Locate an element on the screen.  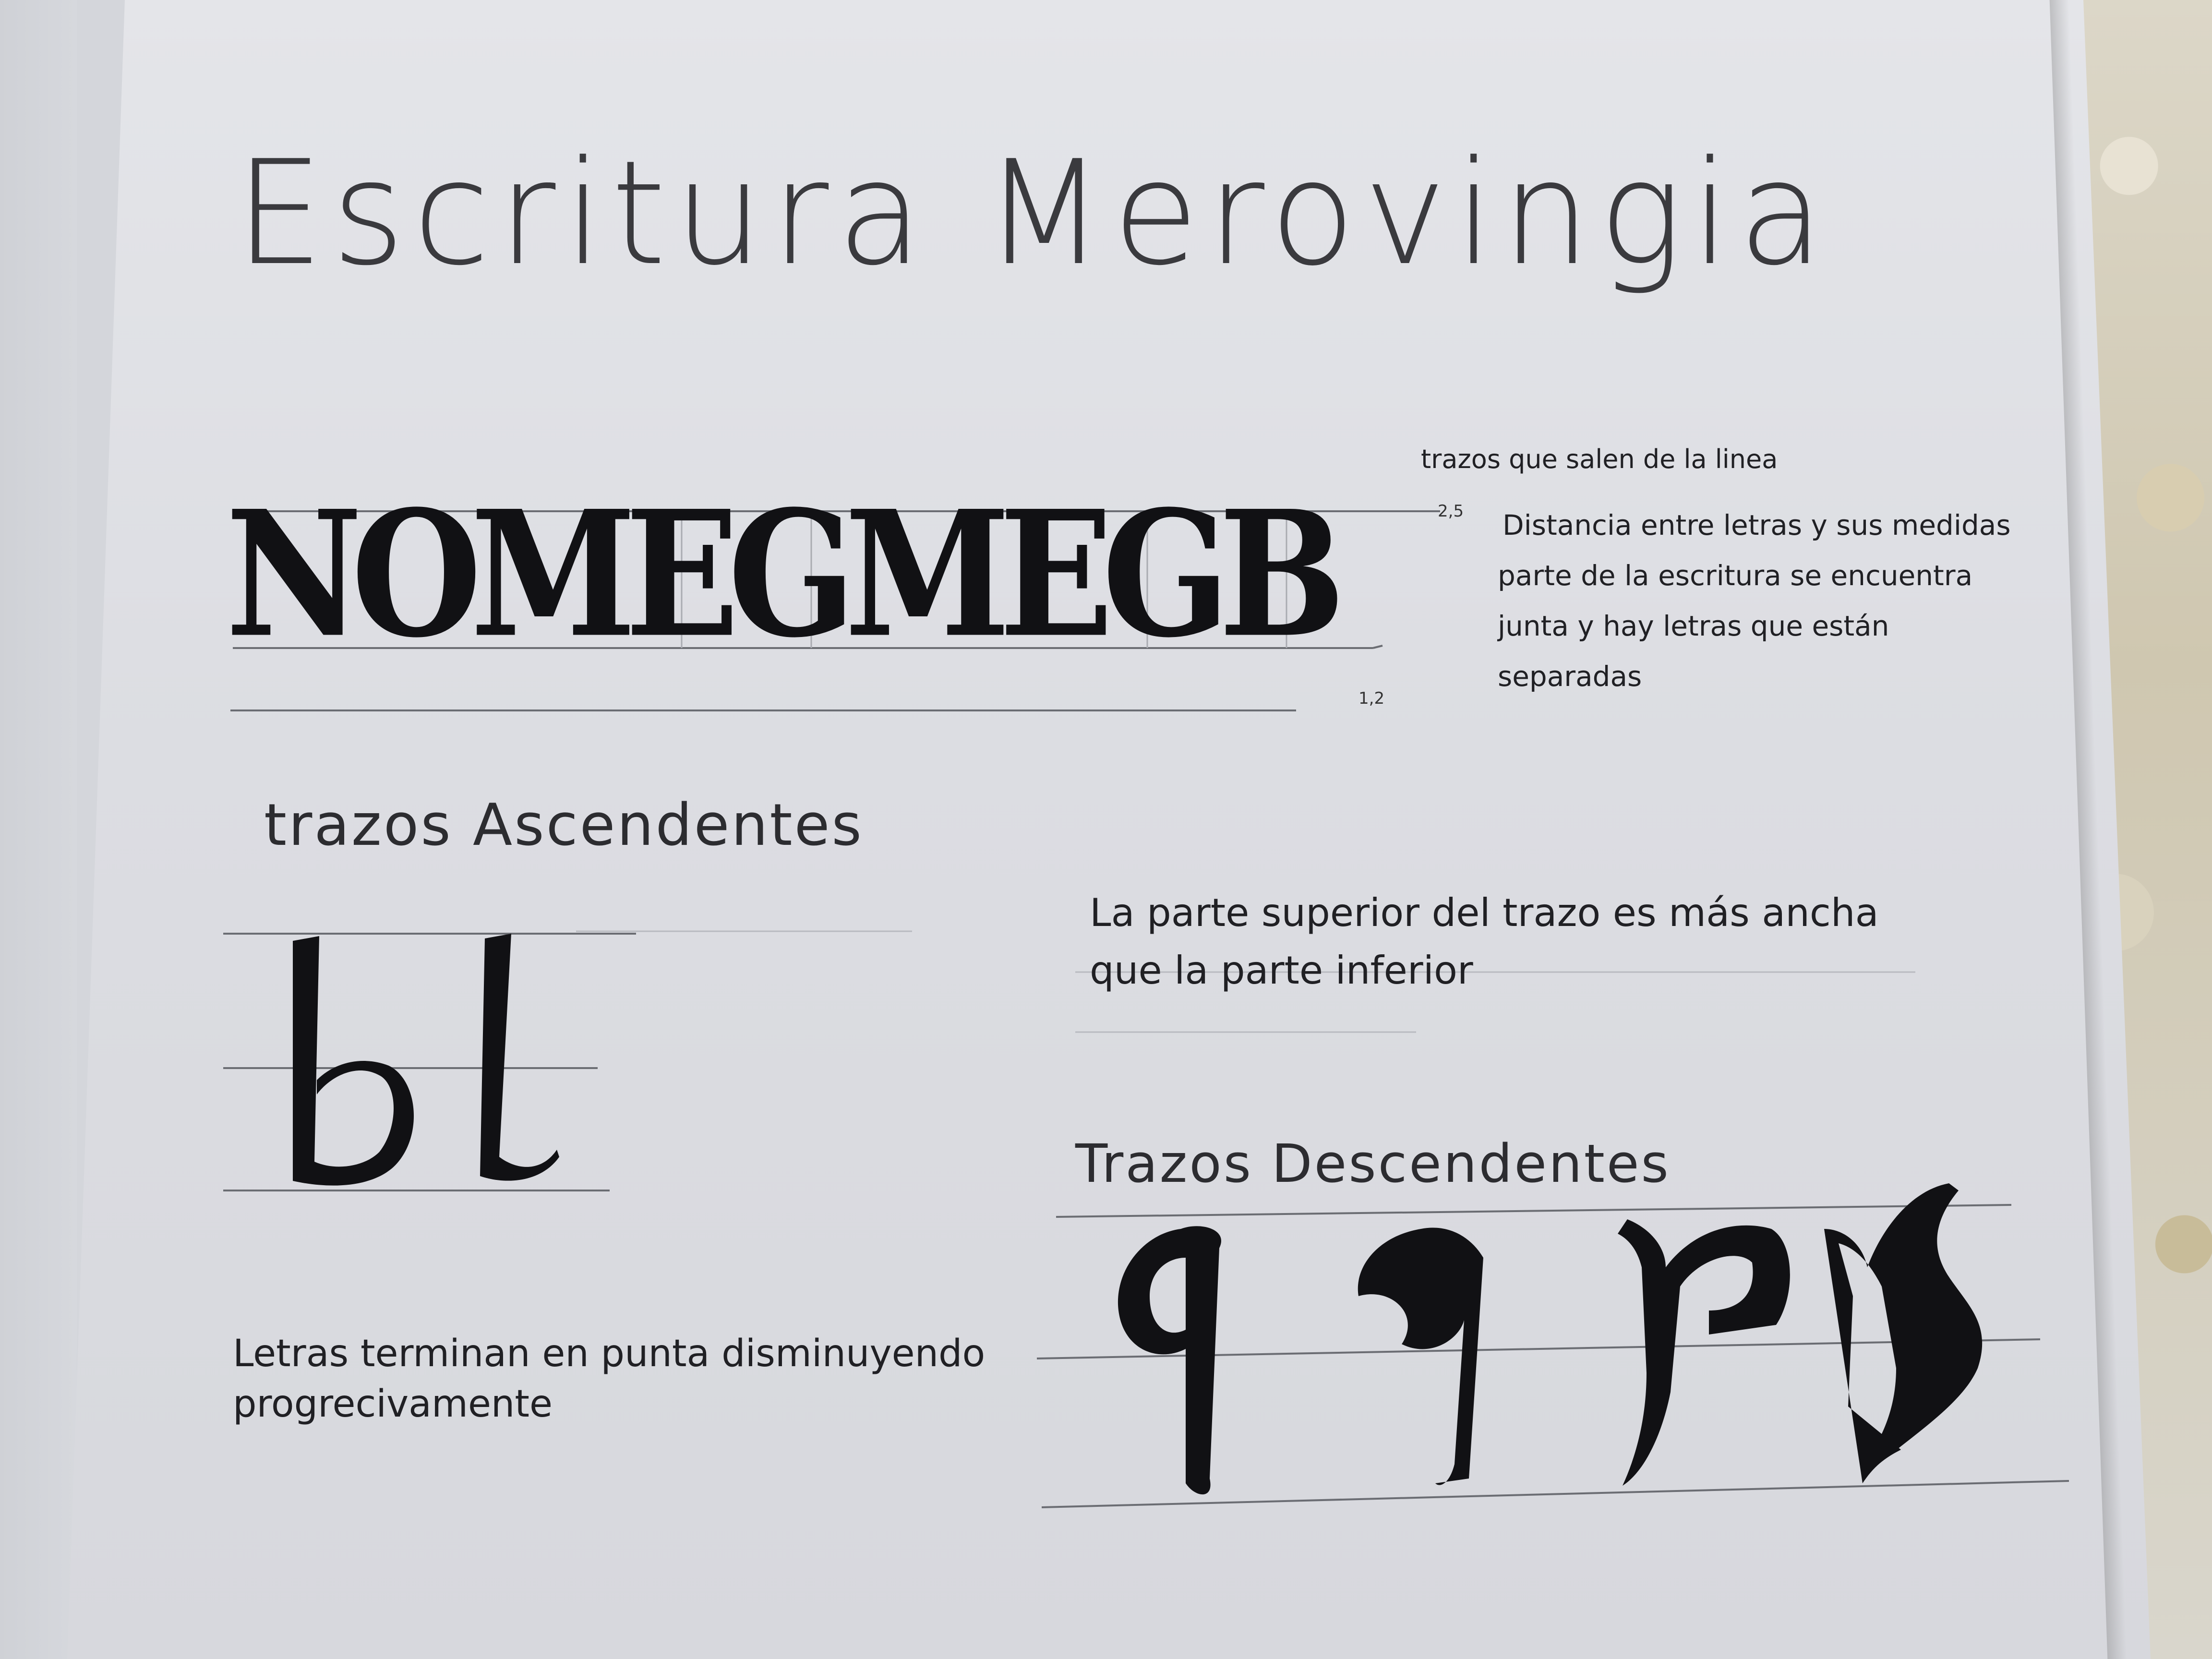
note-spacing-line-2: parte de la escritura se encuentra is located at coordinates (1735, 575).